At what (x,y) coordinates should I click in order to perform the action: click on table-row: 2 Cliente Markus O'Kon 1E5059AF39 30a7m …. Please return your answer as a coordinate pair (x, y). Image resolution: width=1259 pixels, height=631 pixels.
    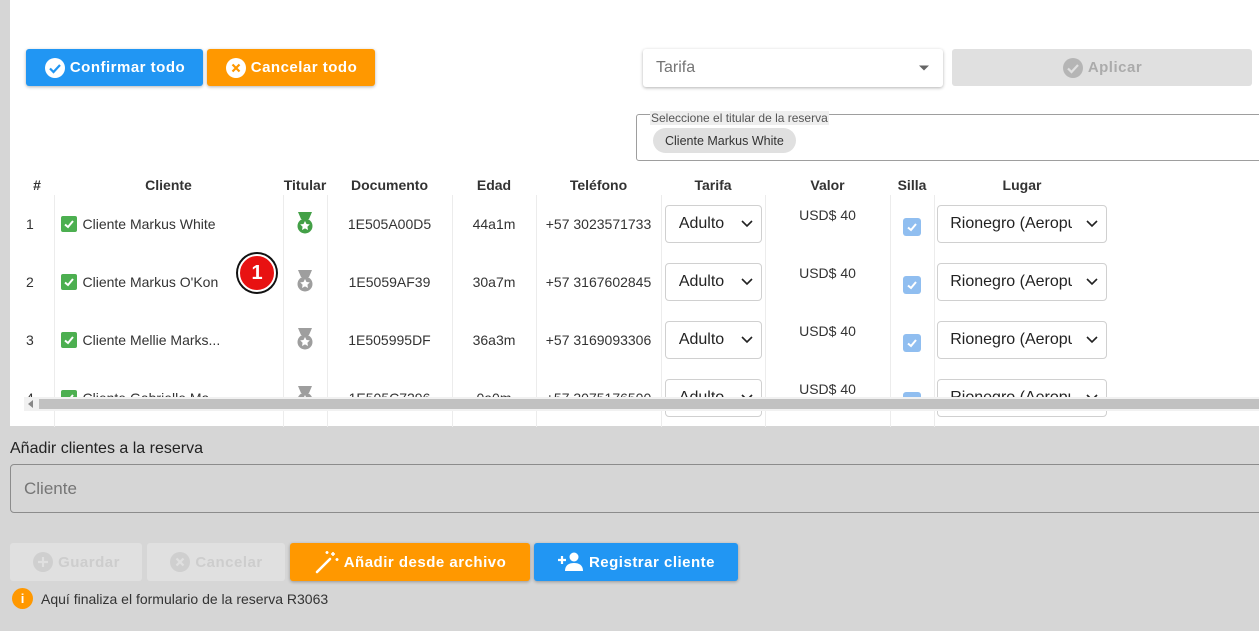
    Looking at the image, I should click on (565, 282).